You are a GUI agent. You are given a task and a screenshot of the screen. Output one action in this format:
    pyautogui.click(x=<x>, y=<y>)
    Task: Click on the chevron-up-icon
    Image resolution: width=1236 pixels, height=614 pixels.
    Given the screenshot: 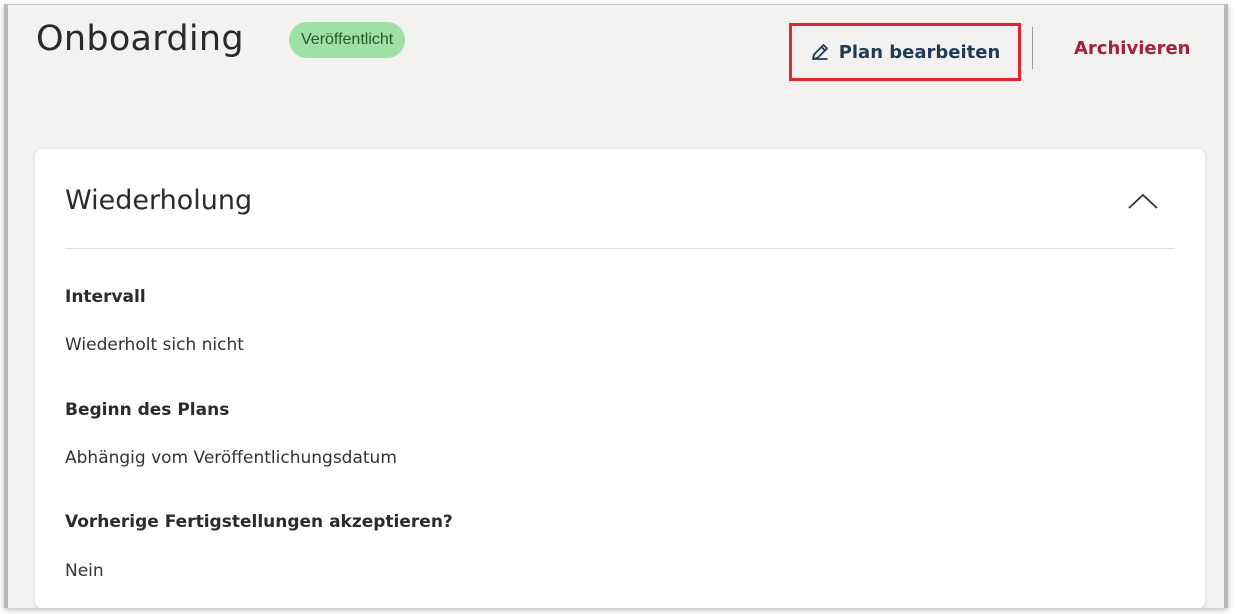 What is the action you would take?
    pyautogui.click(x=1143, y=206)
    